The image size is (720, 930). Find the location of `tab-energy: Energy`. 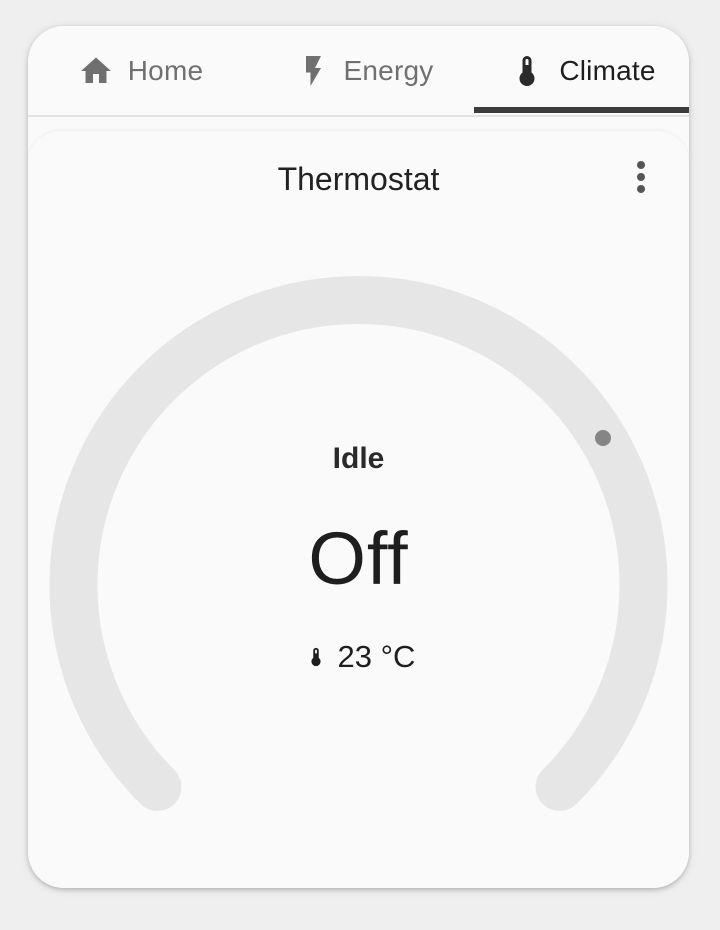

tab-energy: Energy is located at coordinates (362, 70).